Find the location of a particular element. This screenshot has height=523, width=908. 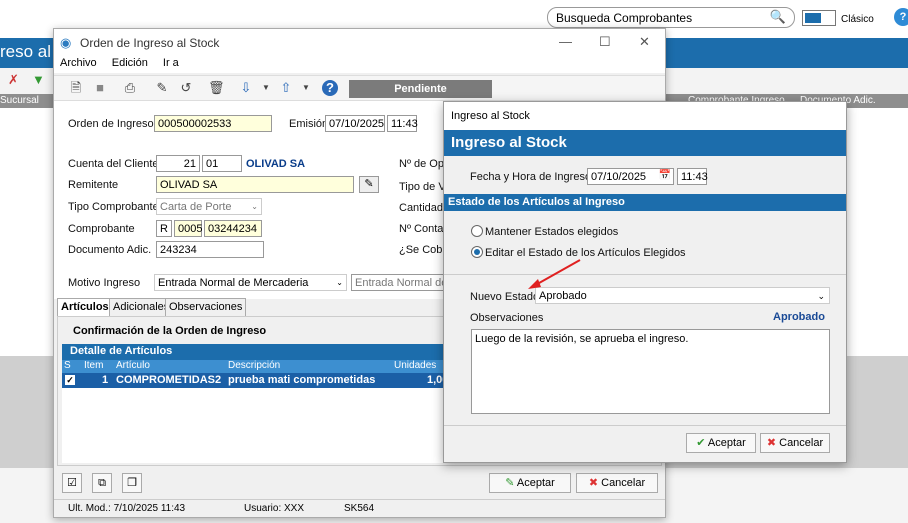

cancel-icon: ✖ is located at coordinates (593, 483).